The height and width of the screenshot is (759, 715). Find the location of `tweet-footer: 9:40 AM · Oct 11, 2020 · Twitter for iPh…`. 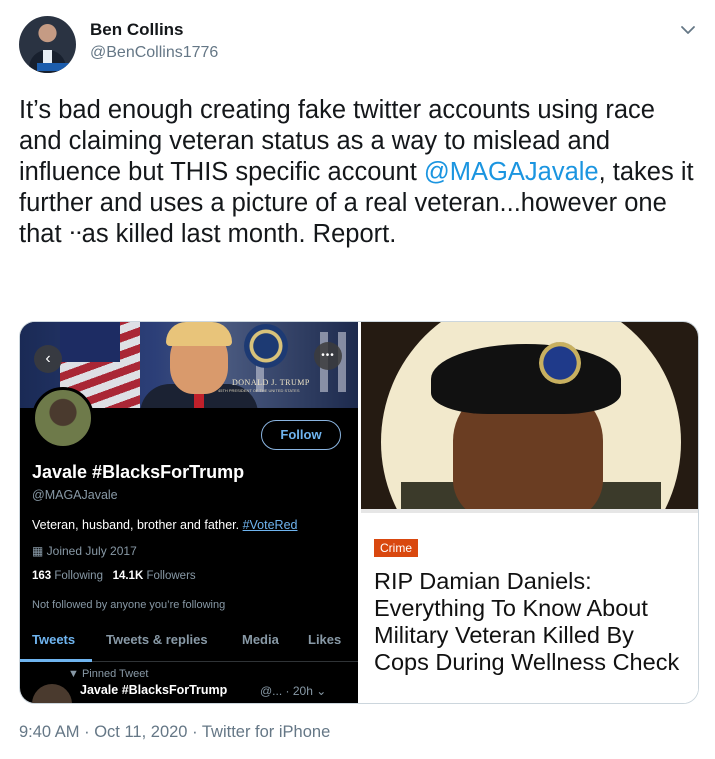

tweet-footer: 9:40 AM · Oct 11, 2020 · Twitter for iPh… is located at coordinates (175, 732).